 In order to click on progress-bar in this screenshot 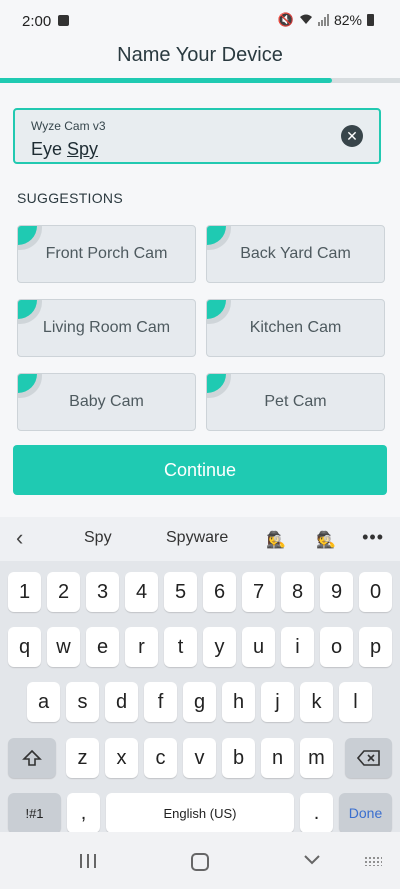, I will do `click(166, 80)`.